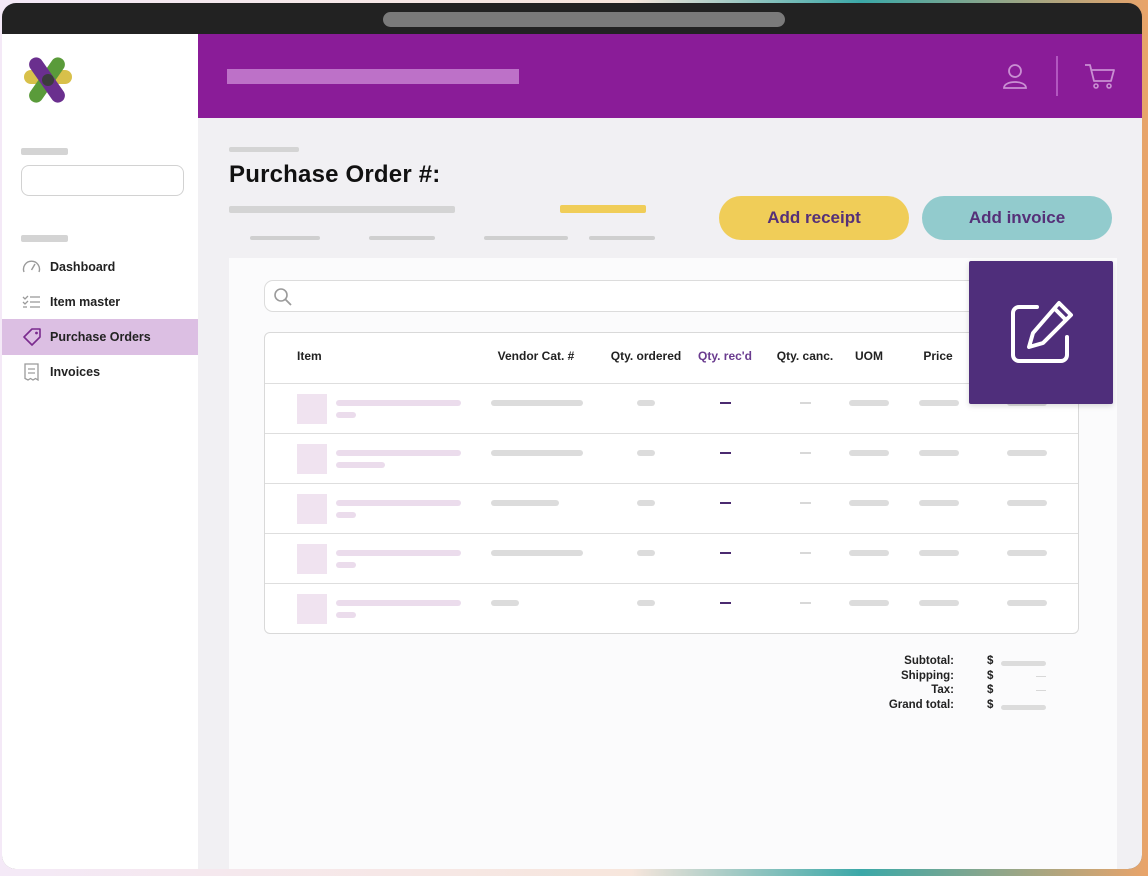 This screenshot has width=1148, height=876. What do you see at coordinates (670, 76) in the screenshot?
I see `top-header` at bounding box center [670, 76].